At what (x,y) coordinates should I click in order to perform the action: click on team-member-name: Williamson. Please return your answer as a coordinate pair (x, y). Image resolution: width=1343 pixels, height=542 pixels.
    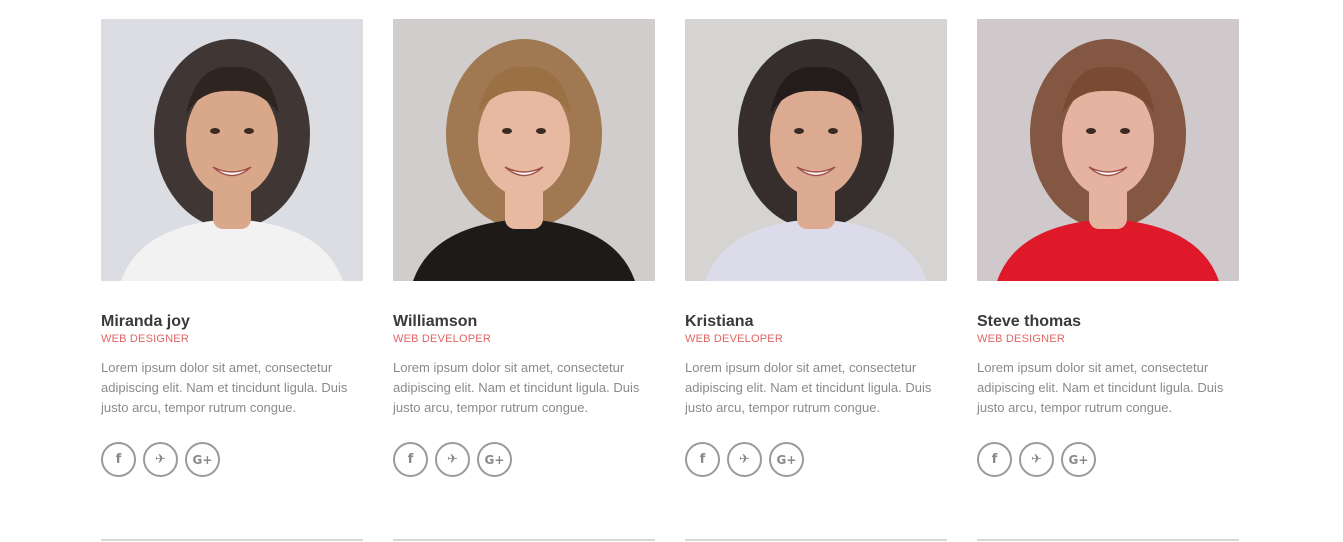
    Looking at the image, I should click on (435, 321).